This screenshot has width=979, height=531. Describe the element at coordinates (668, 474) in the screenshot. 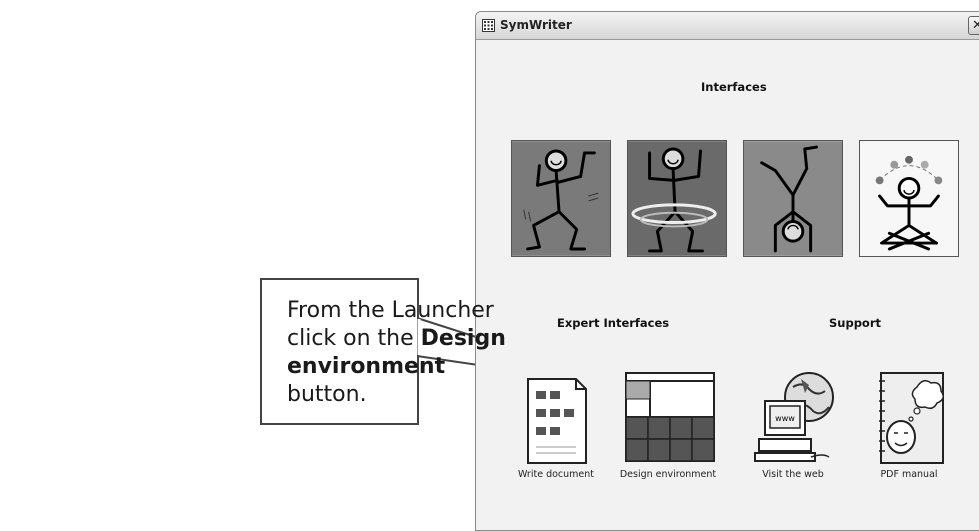

I see `design-environment-label: Design environment` at that location.